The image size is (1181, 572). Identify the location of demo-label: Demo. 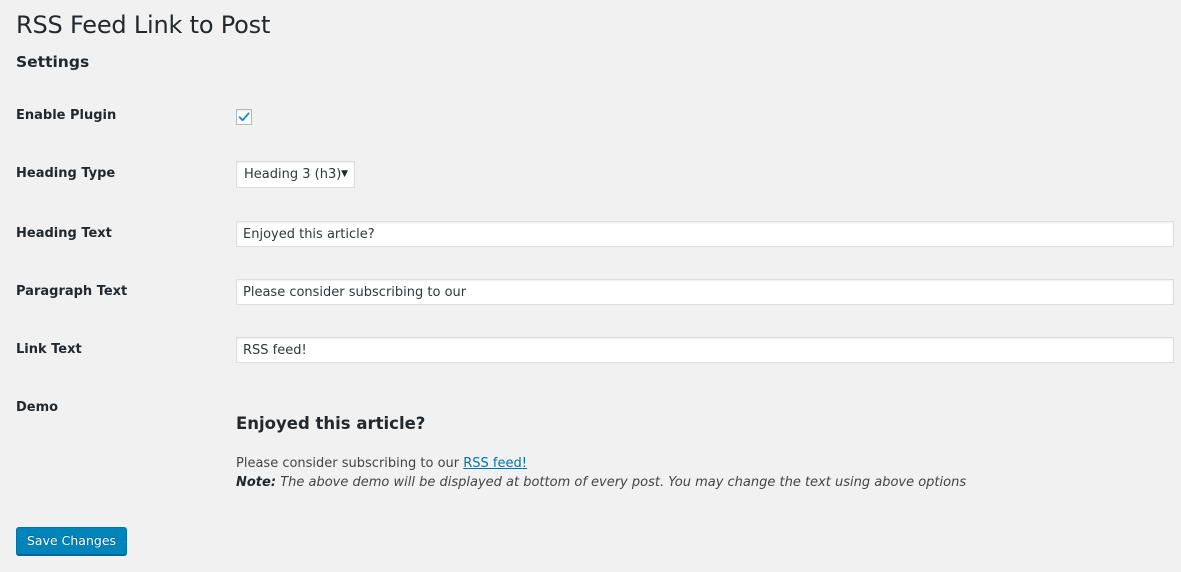
(37, 407).